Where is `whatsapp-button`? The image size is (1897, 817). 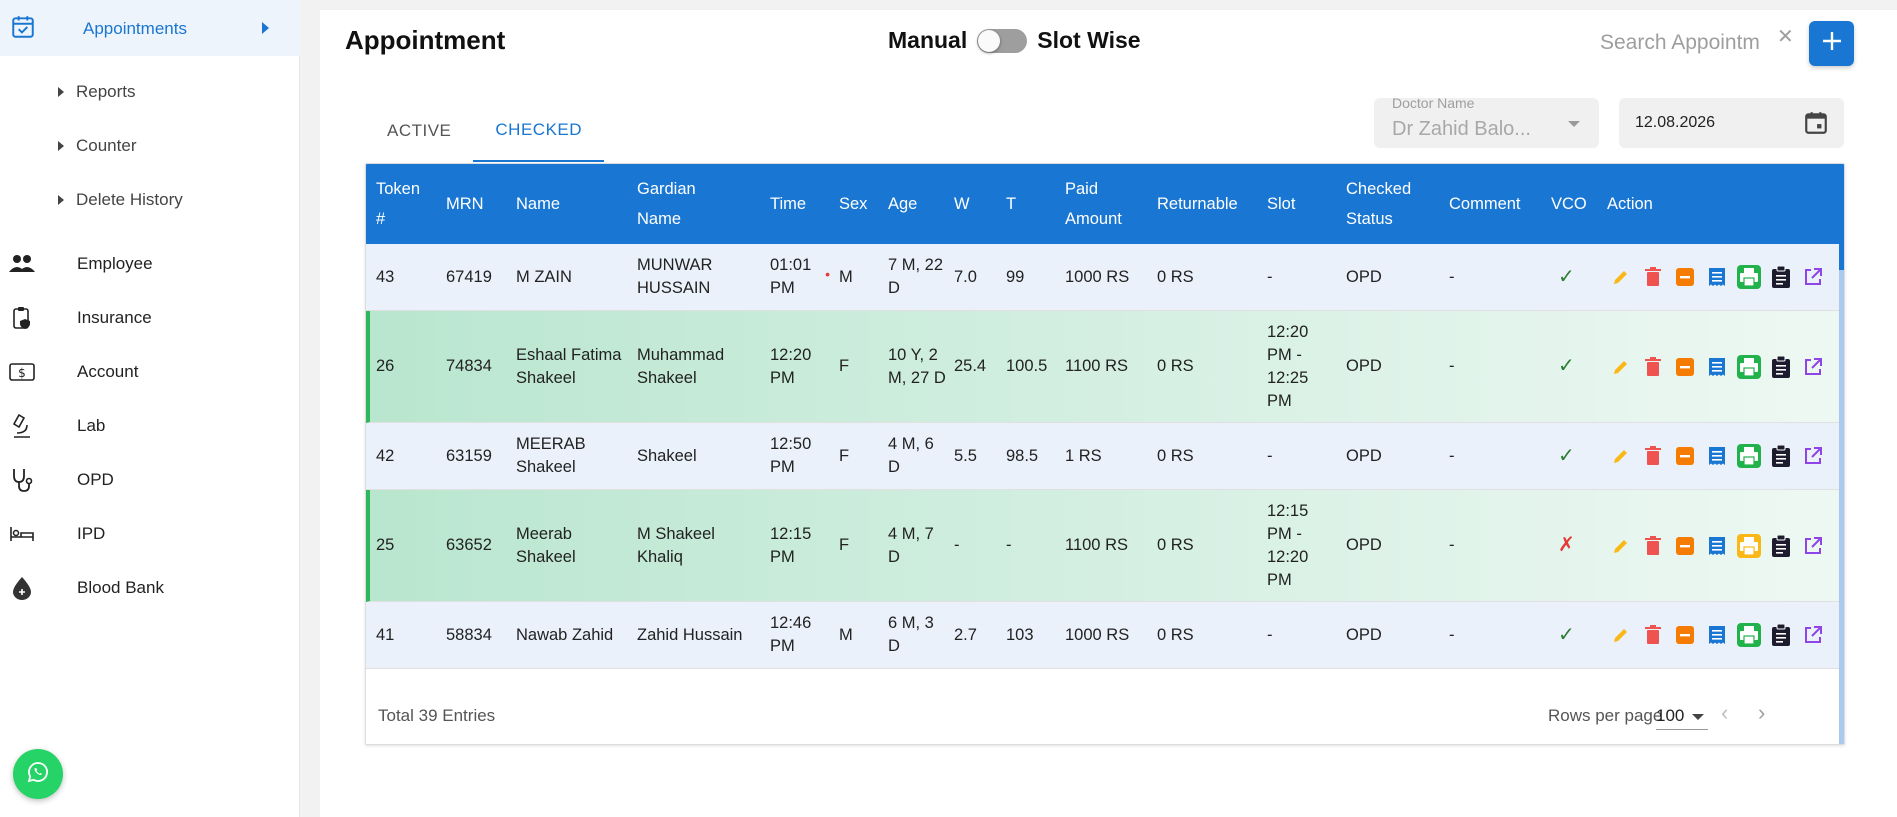 whatsapp-button is located at coordinates (38, 774).